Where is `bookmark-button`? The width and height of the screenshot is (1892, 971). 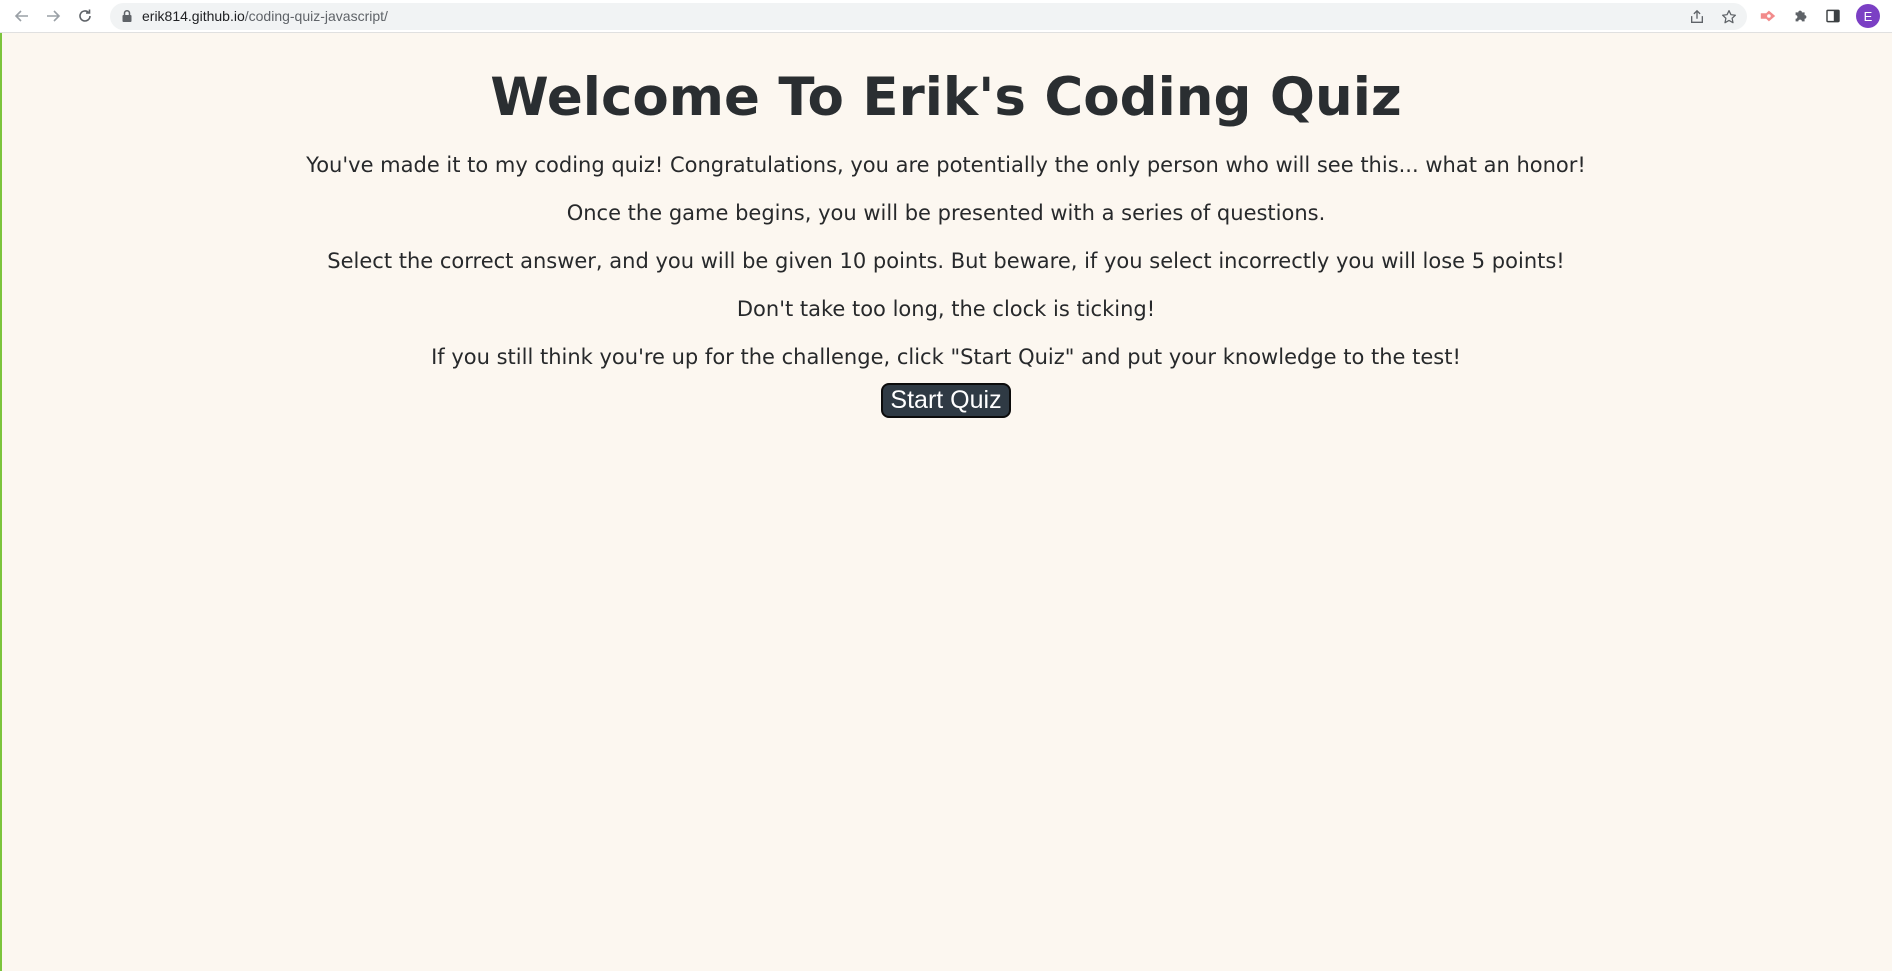 bookmark-button is located at coordinates (1729, 17).